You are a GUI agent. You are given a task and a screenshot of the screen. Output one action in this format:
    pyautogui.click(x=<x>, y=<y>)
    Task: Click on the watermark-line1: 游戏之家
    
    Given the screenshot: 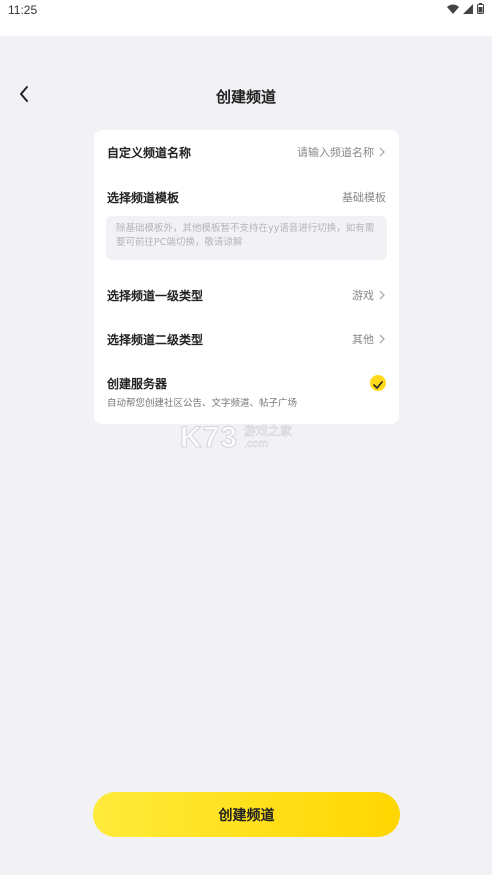 What is the action you would take?
    pyautogui.click(x=268, y=431)
    